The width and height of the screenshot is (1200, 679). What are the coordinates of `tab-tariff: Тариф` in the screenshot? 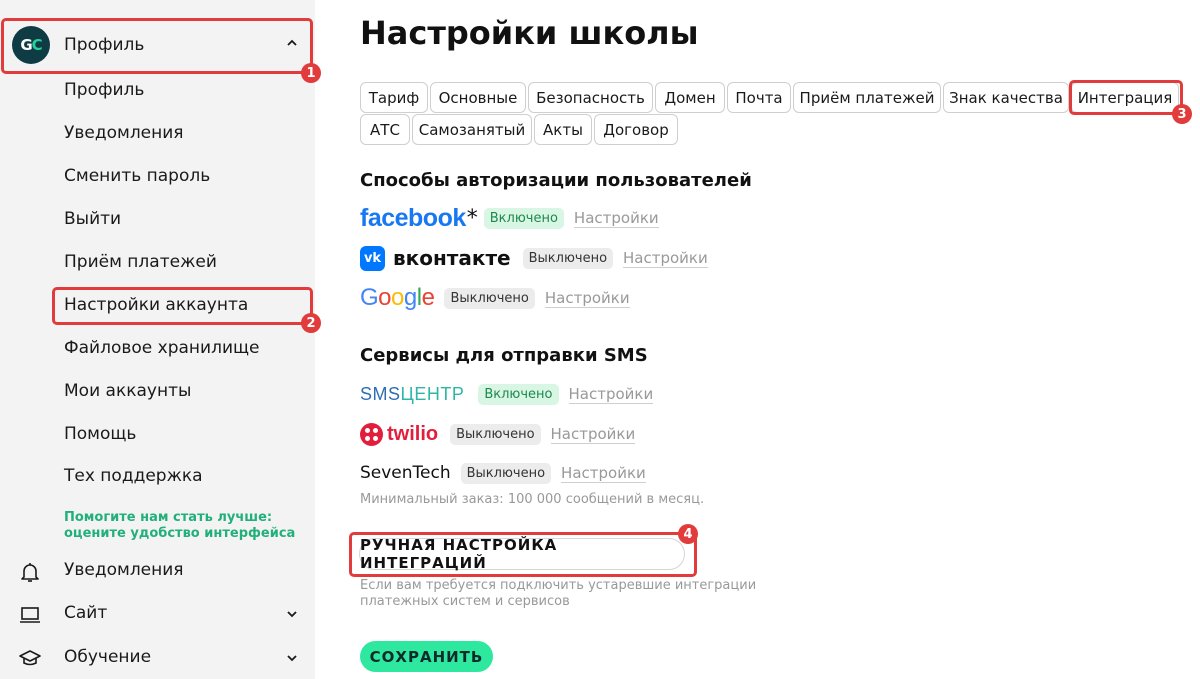 It's located at (394, 97).